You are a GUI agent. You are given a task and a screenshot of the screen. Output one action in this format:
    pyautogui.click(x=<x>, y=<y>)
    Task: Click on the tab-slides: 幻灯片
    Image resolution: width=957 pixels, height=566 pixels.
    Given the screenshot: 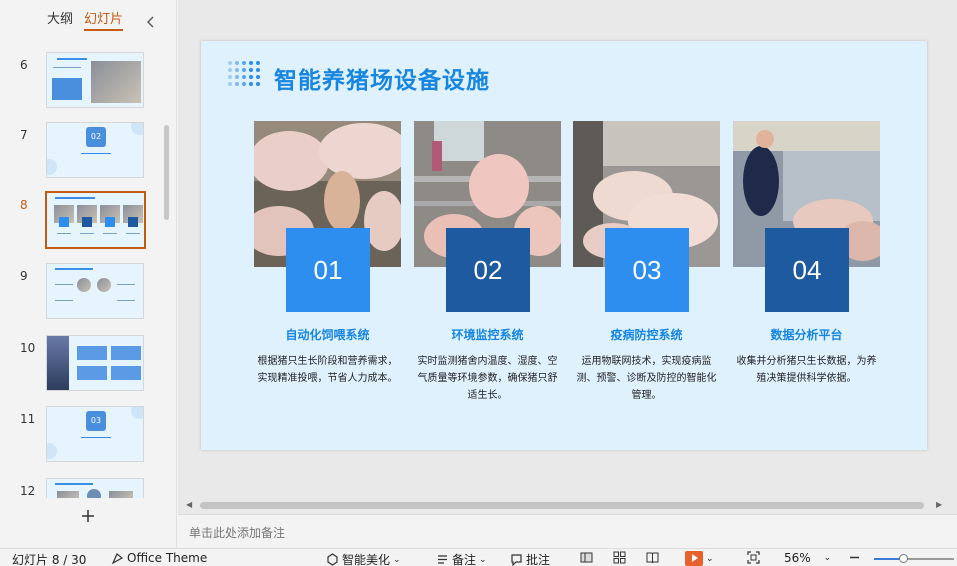 What is the action you would take?
    pyautogui.click(x=104, y=19)
    